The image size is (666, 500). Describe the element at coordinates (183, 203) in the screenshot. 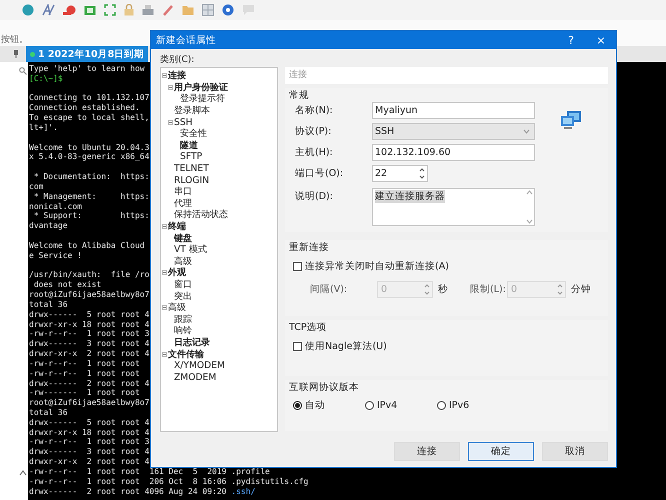

I see `tree-item: 代理` at that location.